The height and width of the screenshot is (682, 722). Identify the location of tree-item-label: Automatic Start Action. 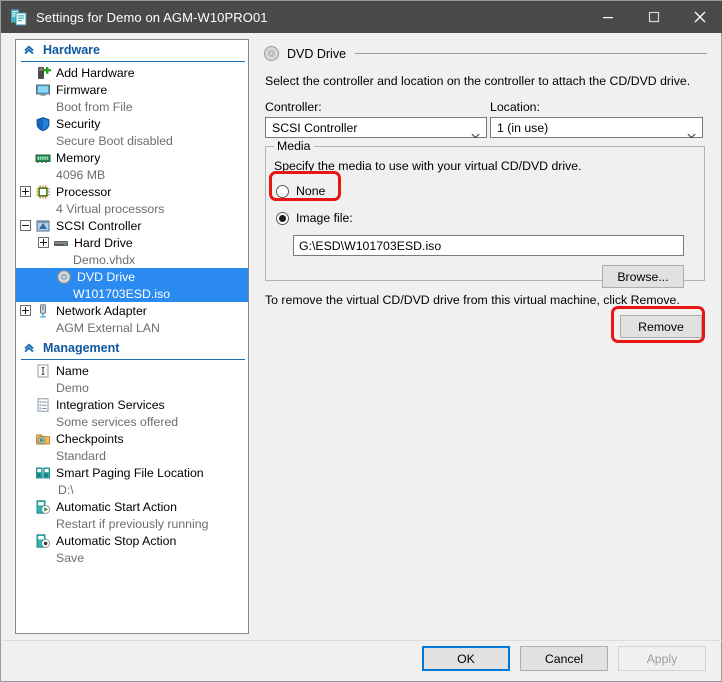
(116, 506).